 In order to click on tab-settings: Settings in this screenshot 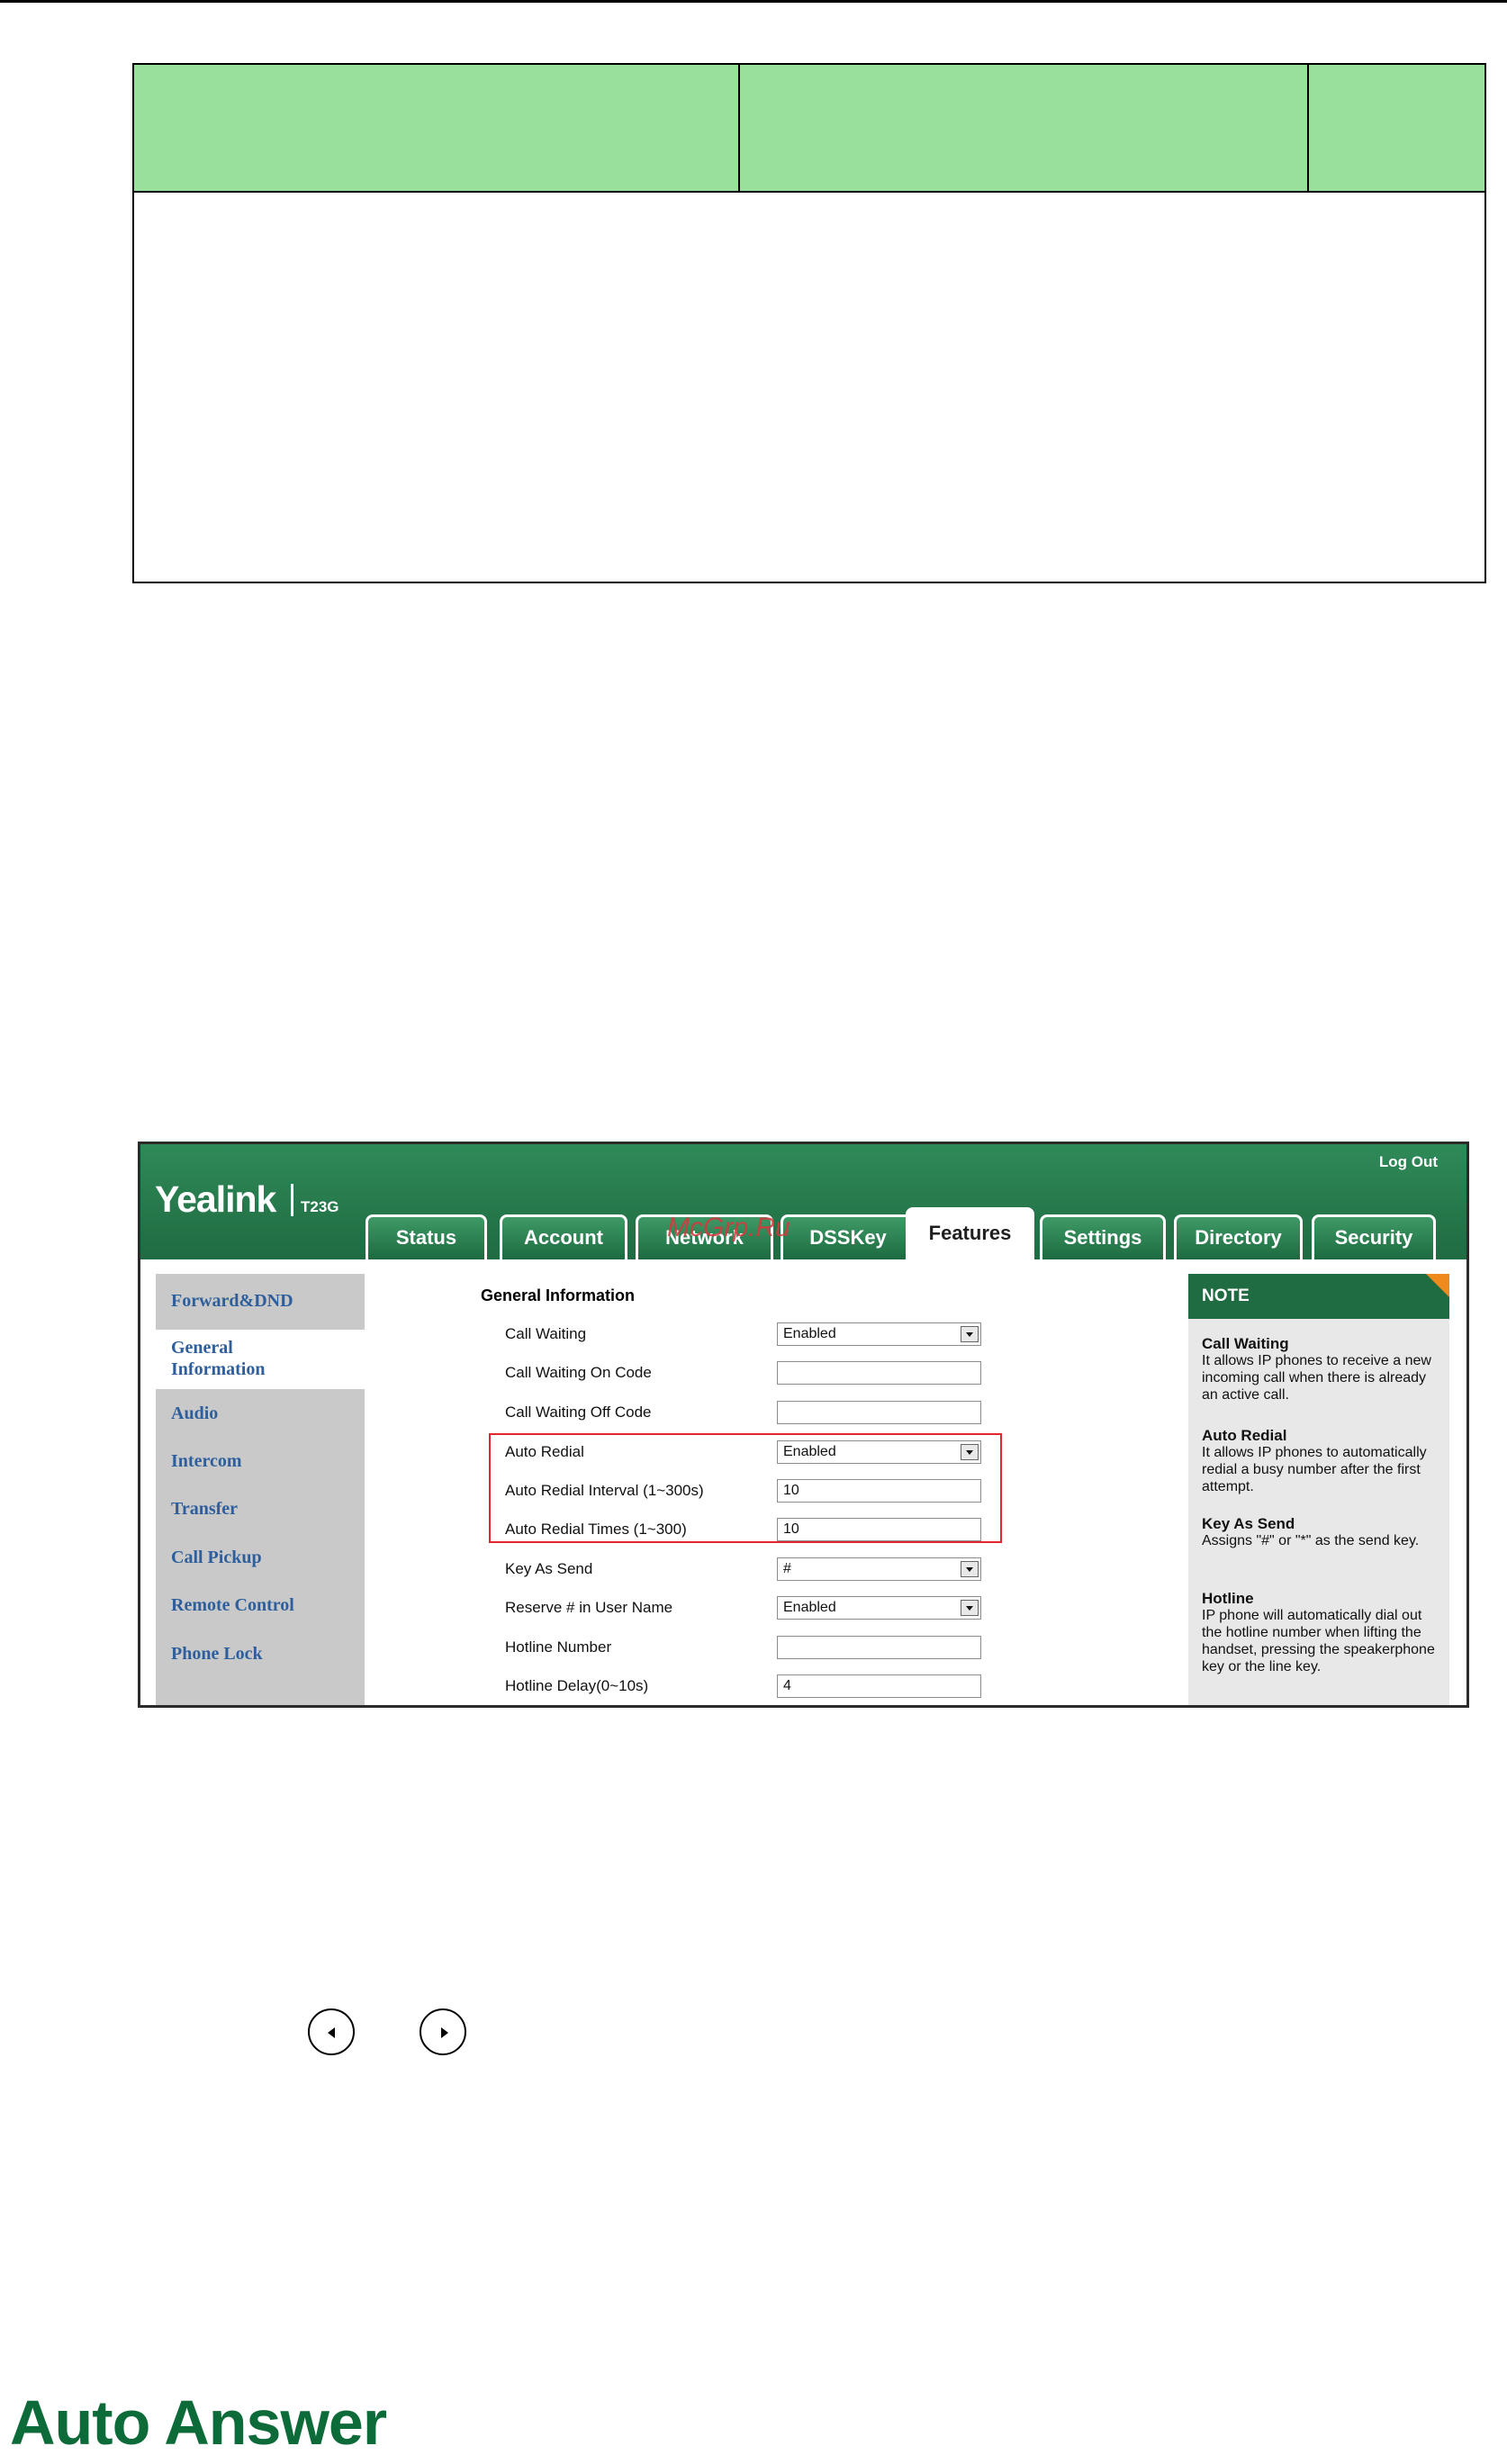, I will do `click(1103, 1236)`.